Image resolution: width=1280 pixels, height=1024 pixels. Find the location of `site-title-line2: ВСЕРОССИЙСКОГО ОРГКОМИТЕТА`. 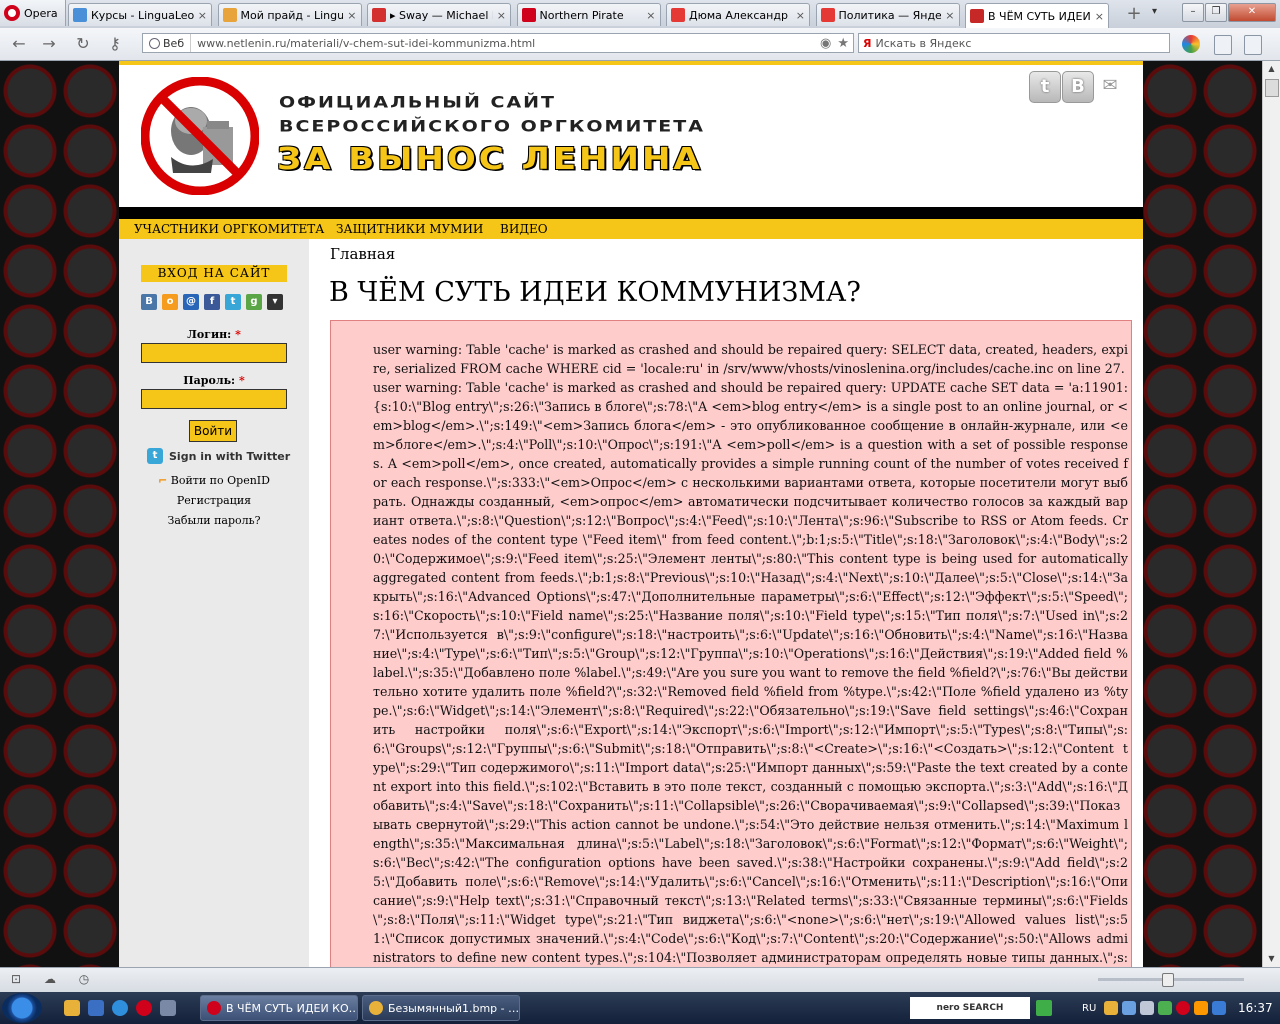

site-title-line2: ВСЕРОССИЙСКОГО ОРГКОМИТЕТА is located at coordinates (492, 126).